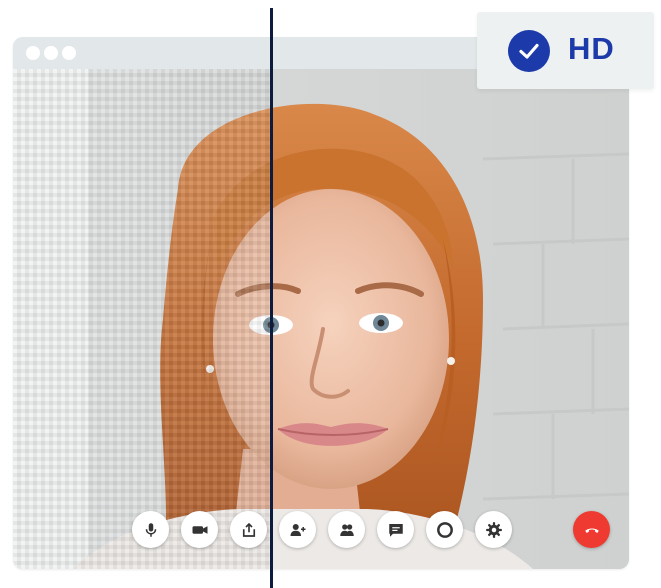 Image resolution: width=661 pixels, height=588 pixels. Describe the element at coordinates (271, 298) in the screenshot. I see `comparison-divider-line` at that location.